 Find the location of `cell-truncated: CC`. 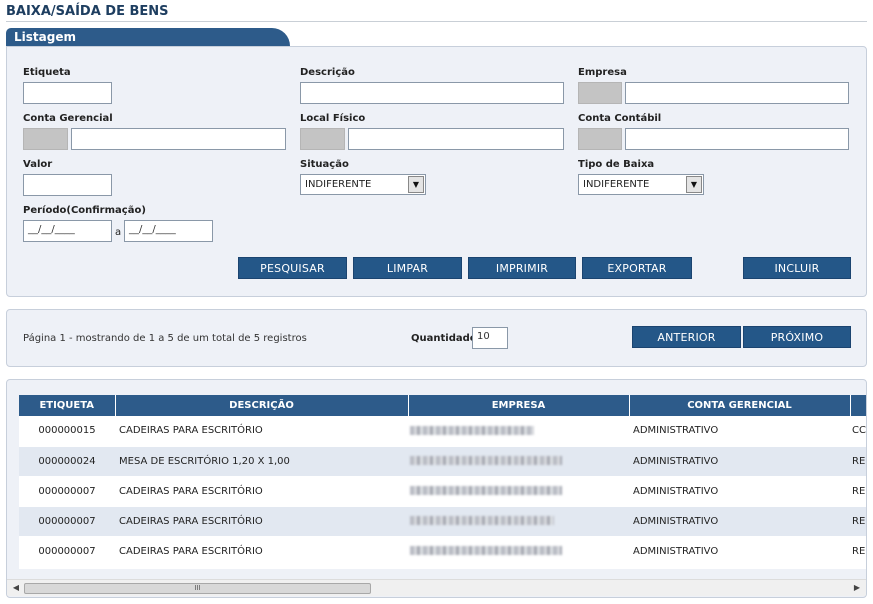

cell-truncated: CC is located at coordinates (858, 431).